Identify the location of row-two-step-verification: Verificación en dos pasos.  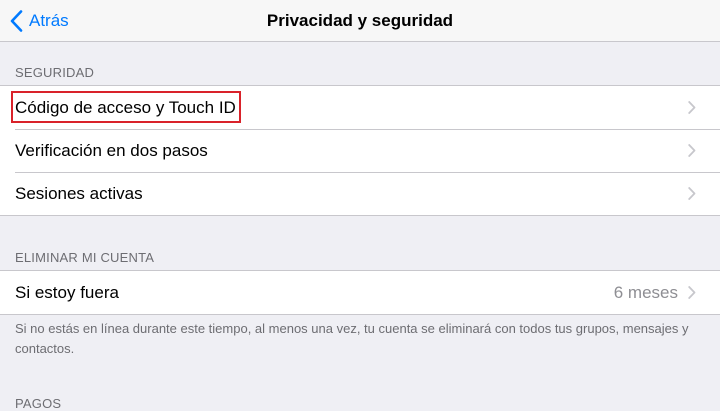
(360, 150).